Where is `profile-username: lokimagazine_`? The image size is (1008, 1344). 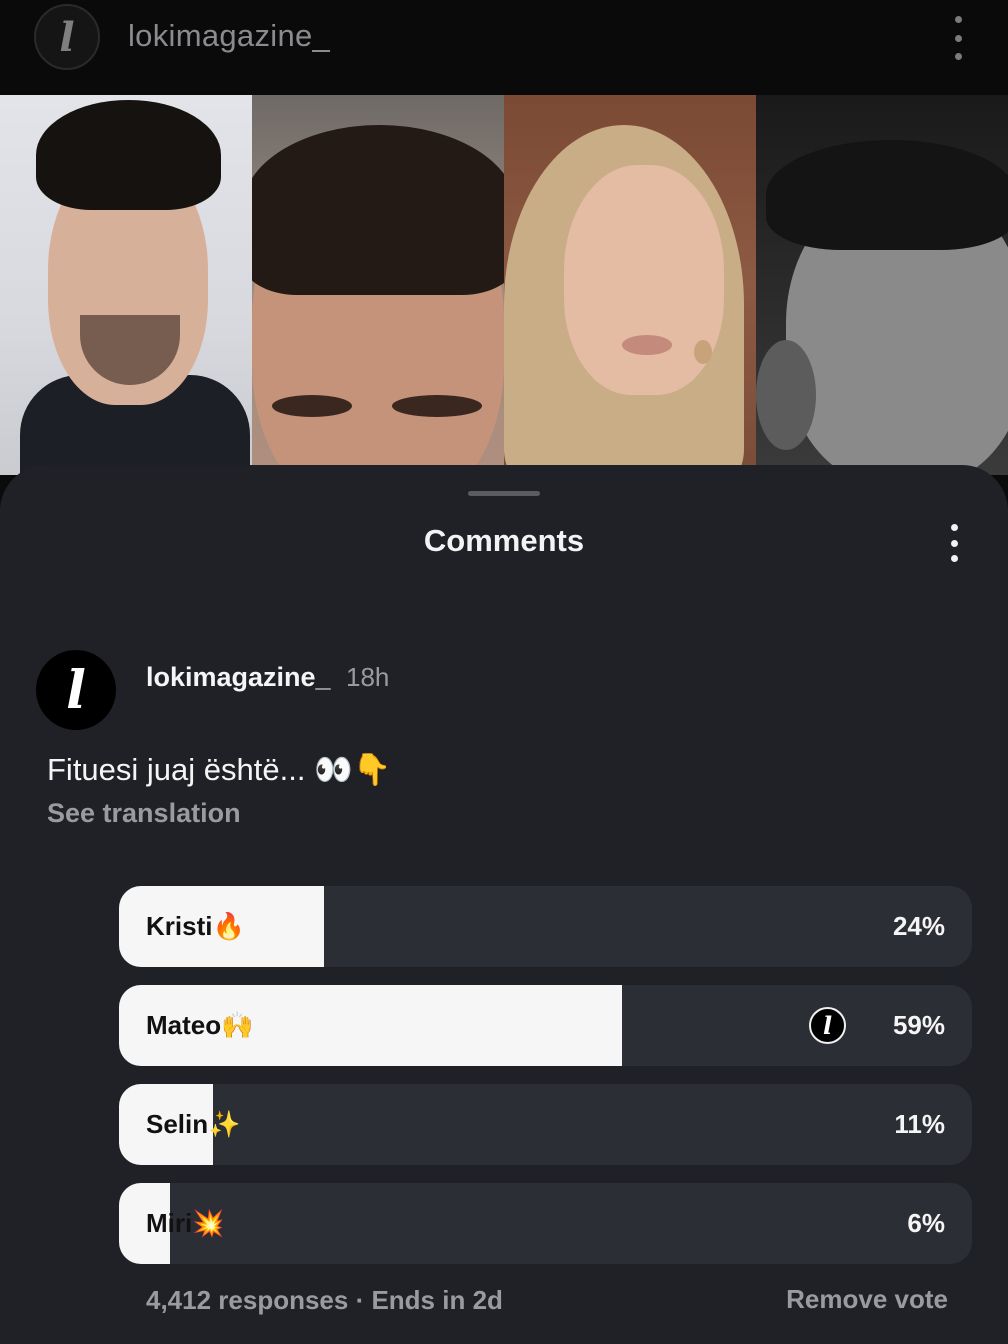
profile-username: lokimagazine_ is located at coordinates (229, 36).